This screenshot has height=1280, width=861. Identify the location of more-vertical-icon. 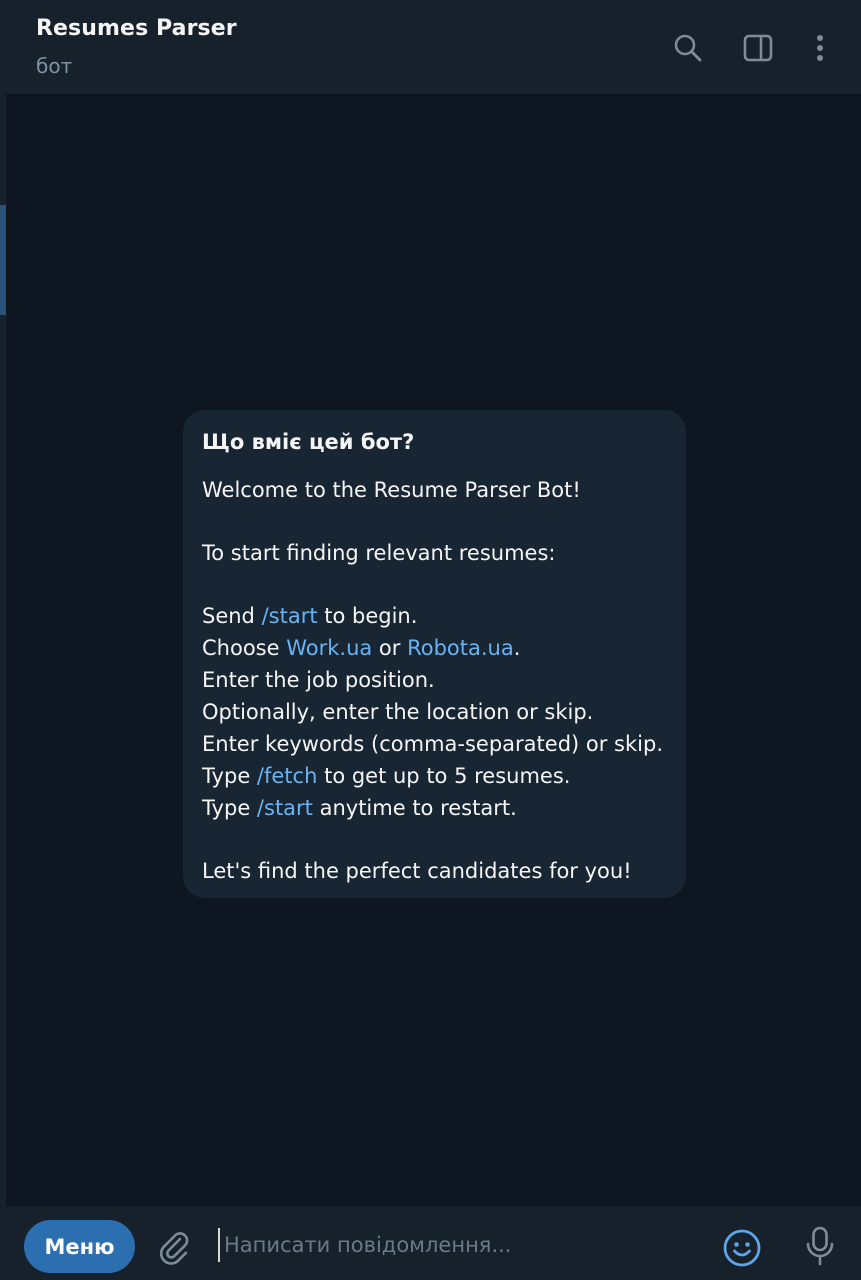
(820, 48).